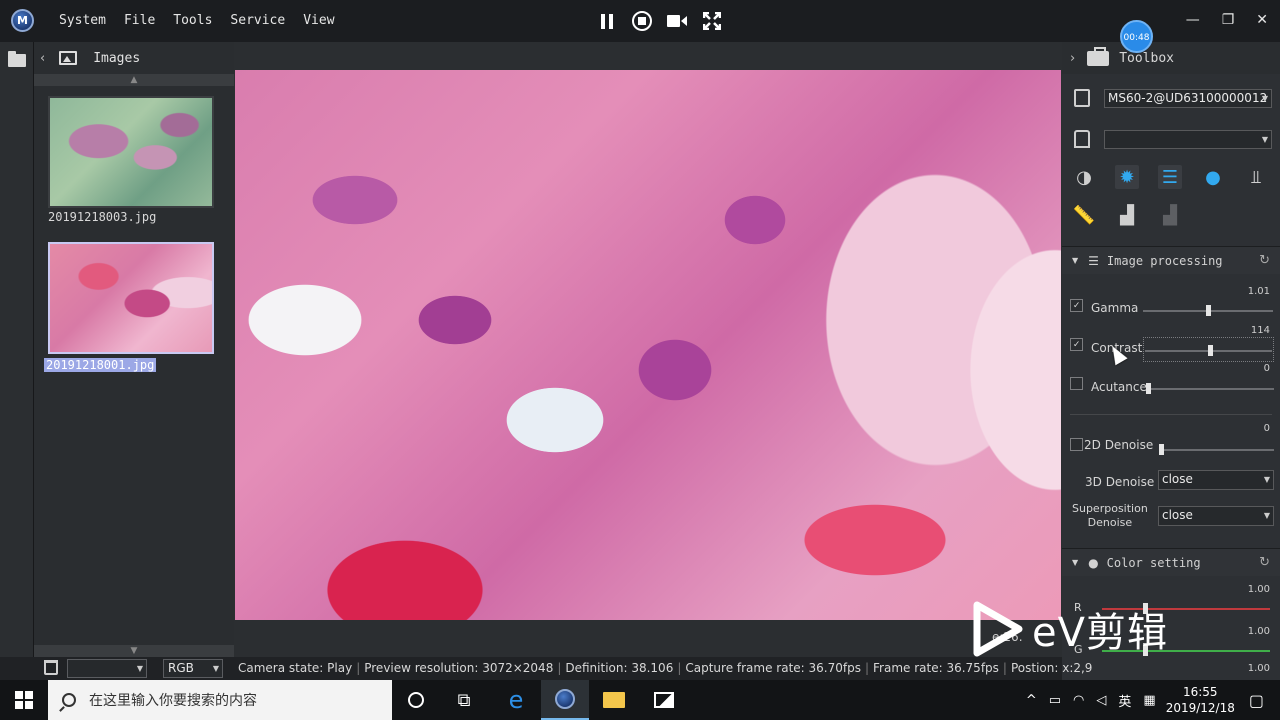  What do you see at coordinates (1266, 428) in the screenshot?
I see `denoise2d-value: 0` at bounding box center [1266, 428].